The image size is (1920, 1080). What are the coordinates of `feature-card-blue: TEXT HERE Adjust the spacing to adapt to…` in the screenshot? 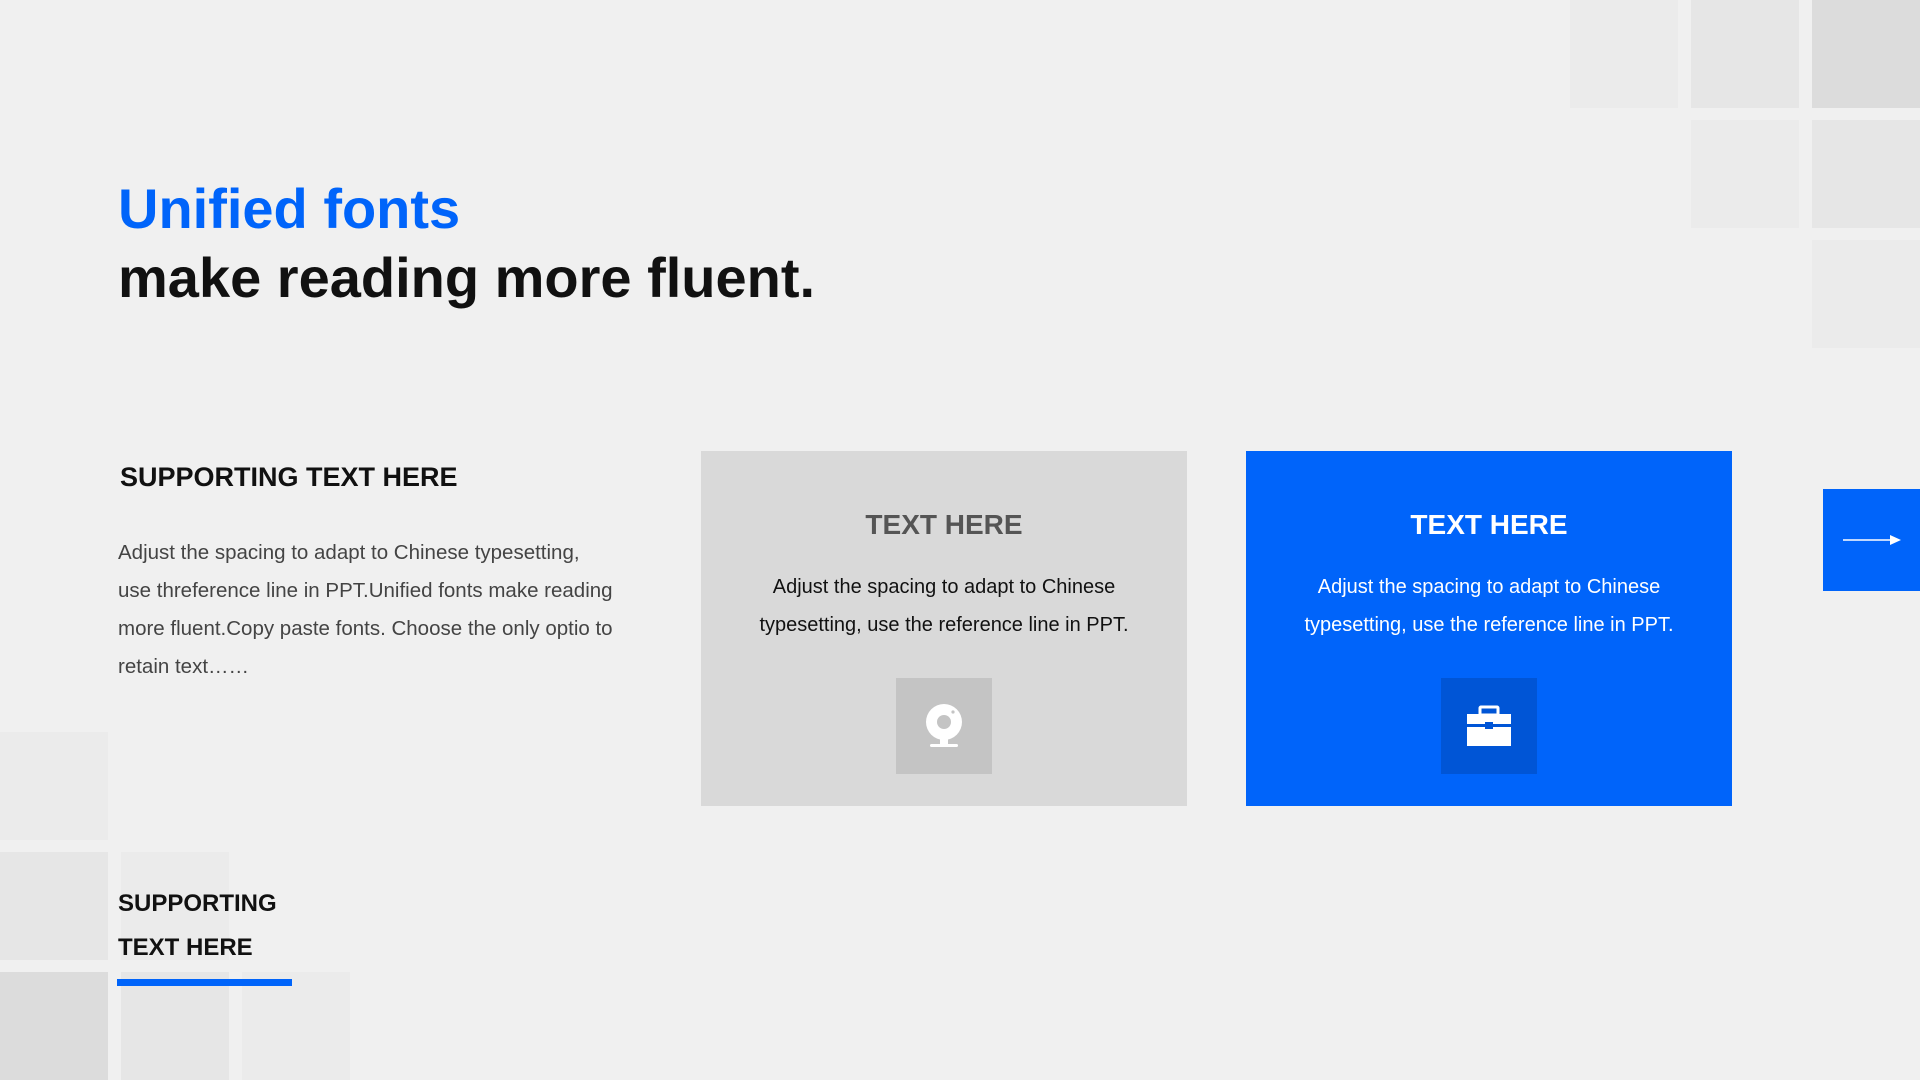 It's located at (1489, 628).